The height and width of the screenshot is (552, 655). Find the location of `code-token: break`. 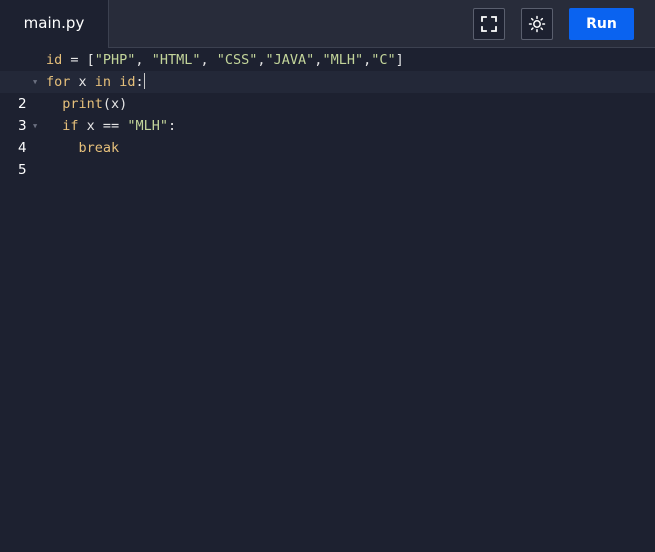

code-token: break is located at coordinates (99, 148).